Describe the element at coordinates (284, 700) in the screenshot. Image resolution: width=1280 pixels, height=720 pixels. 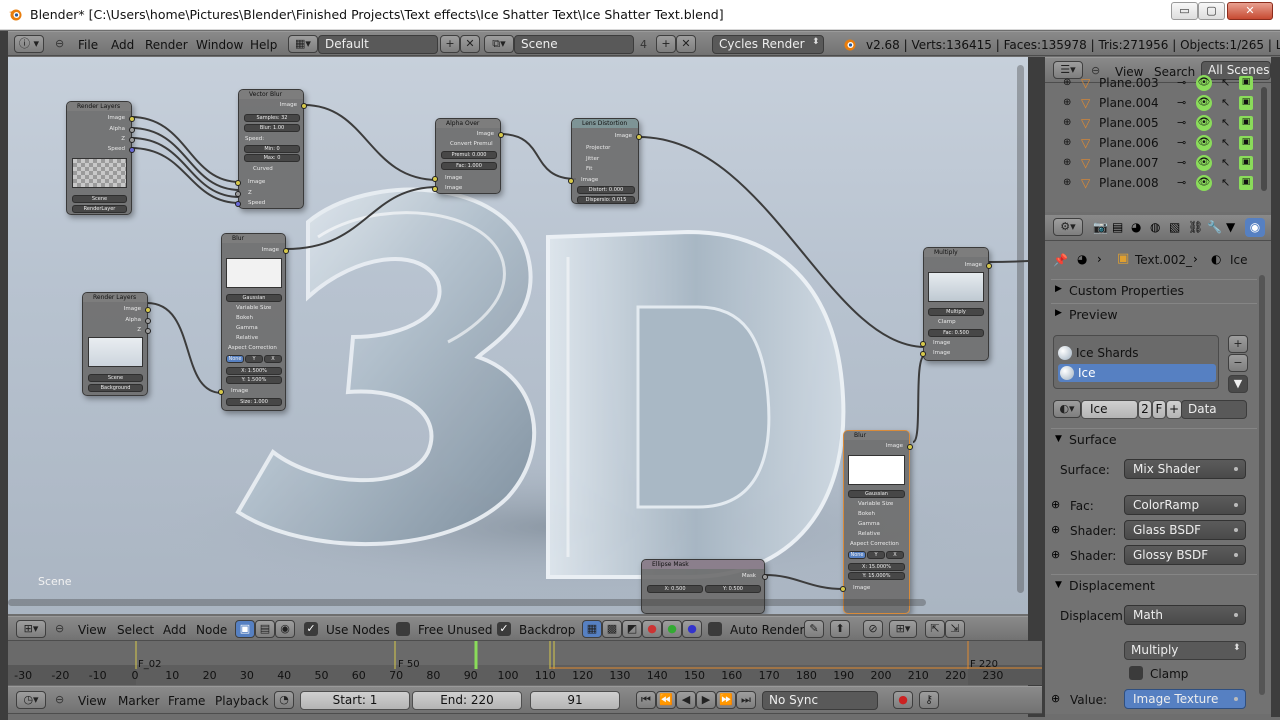
I see `preview-range-icon: ◔` at that location.